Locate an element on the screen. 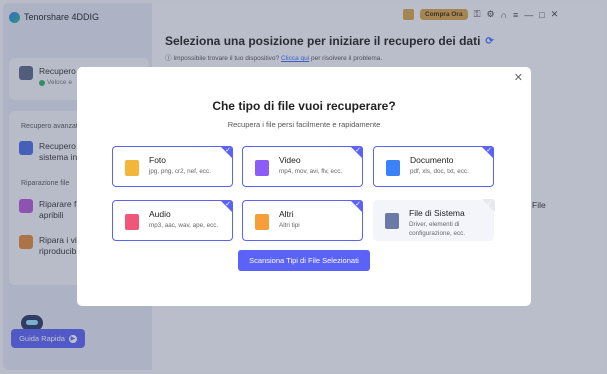 This screenshot has height=374, width=607. file-type-title: Video is located at coordinates (290, 160).